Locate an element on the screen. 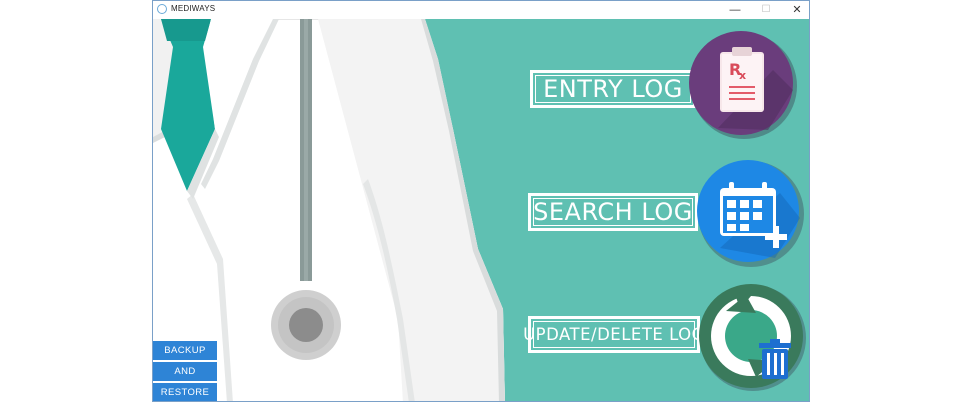 The height and width of the screenshot is (402, 960). backup-restore-button: BACKUP AND RESTORE is located at coordinates (185, 371).